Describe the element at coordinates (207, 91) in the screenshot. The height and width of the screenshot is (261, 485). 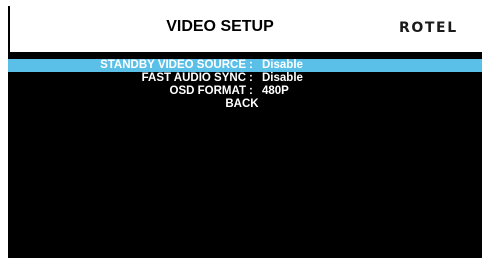
I see `menu-item-label: OSD FORMAT` at that location.